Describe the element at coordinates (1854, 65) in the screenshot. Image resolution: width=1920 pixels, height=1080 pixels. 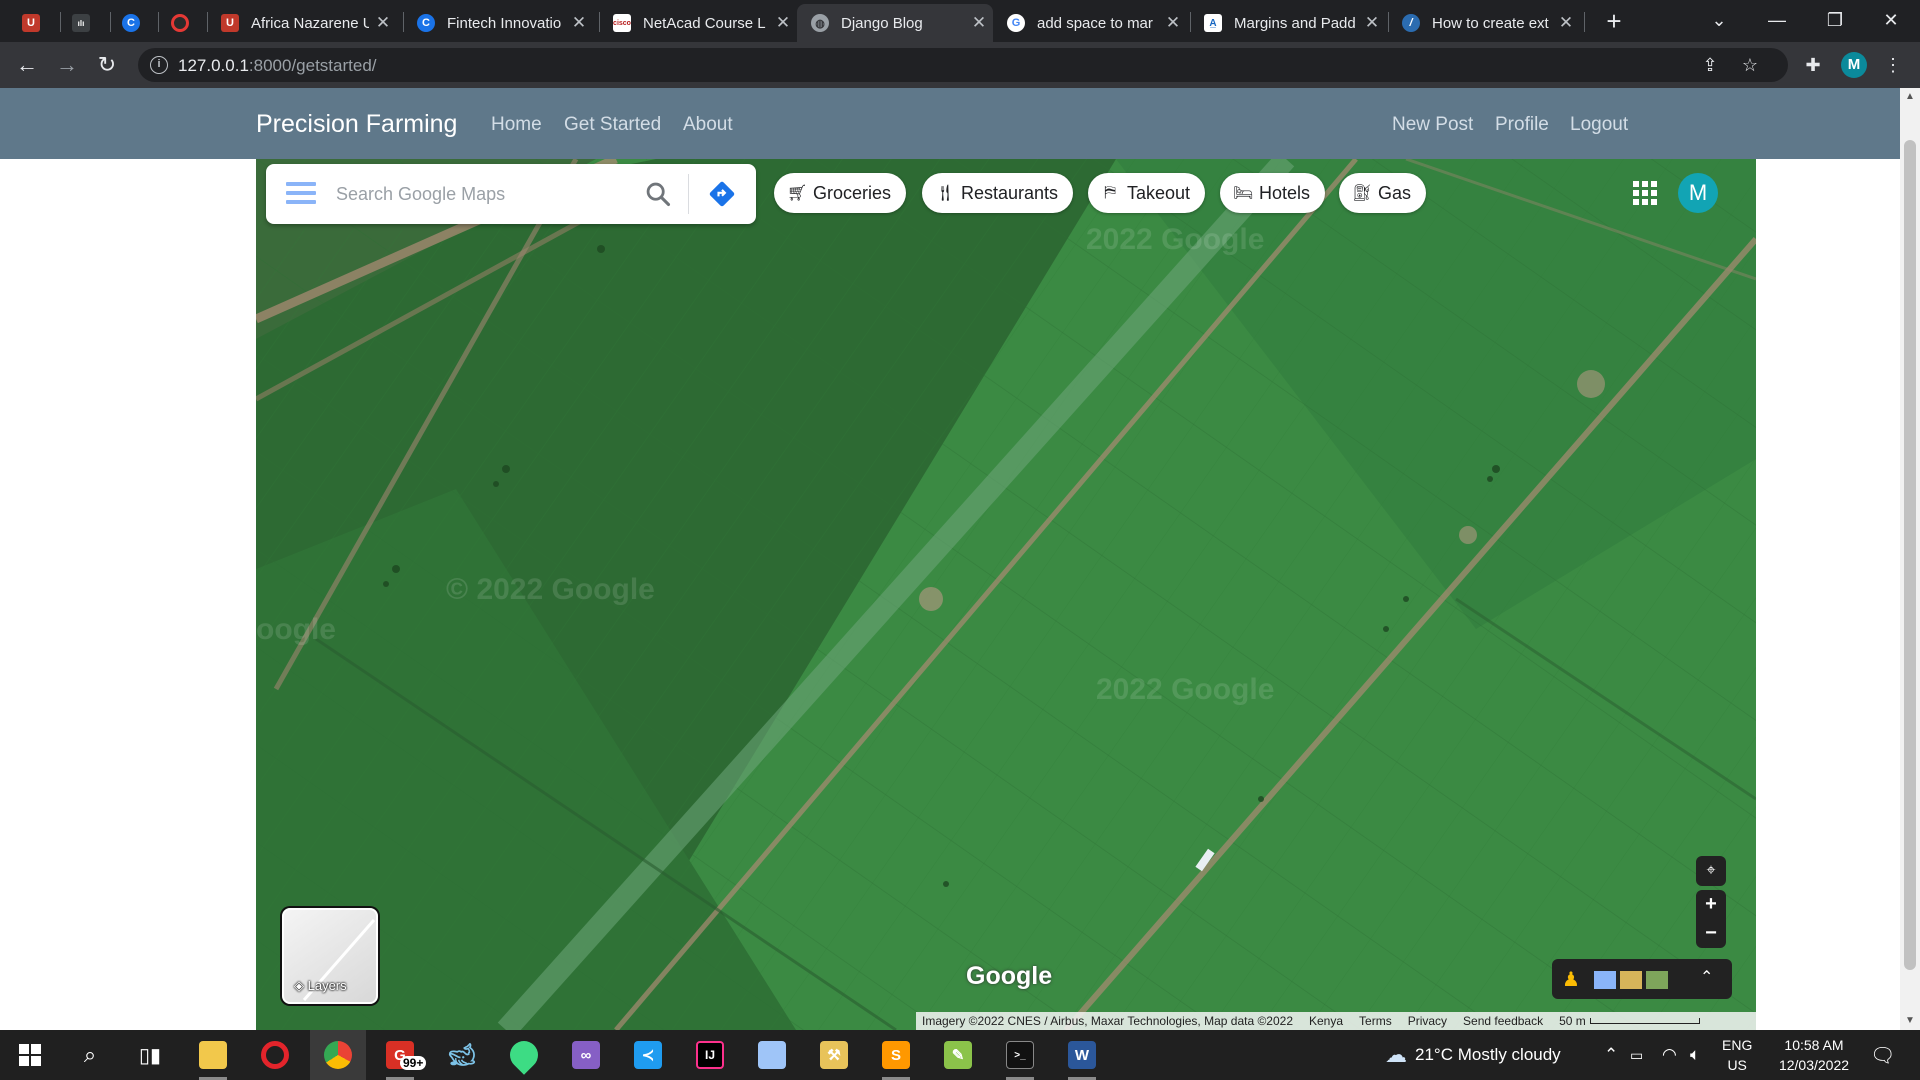
I see `profile-avatar: M` at that location.